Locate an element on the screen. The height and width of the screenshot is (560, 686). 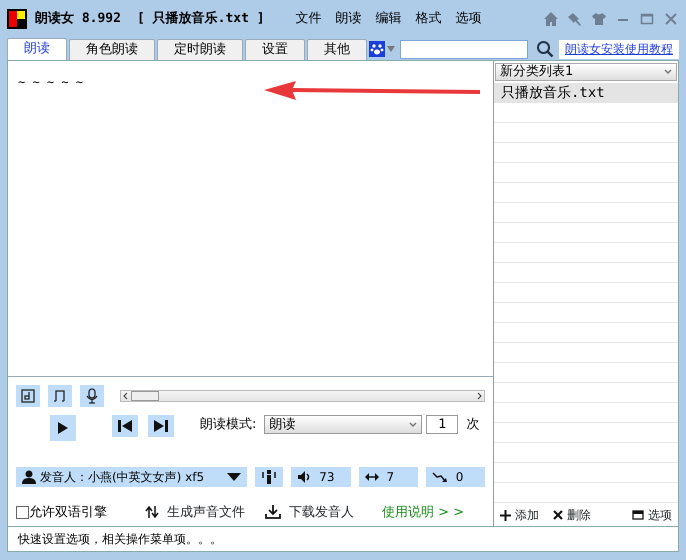
position-scrollbar is located at coordinates (302, 396).